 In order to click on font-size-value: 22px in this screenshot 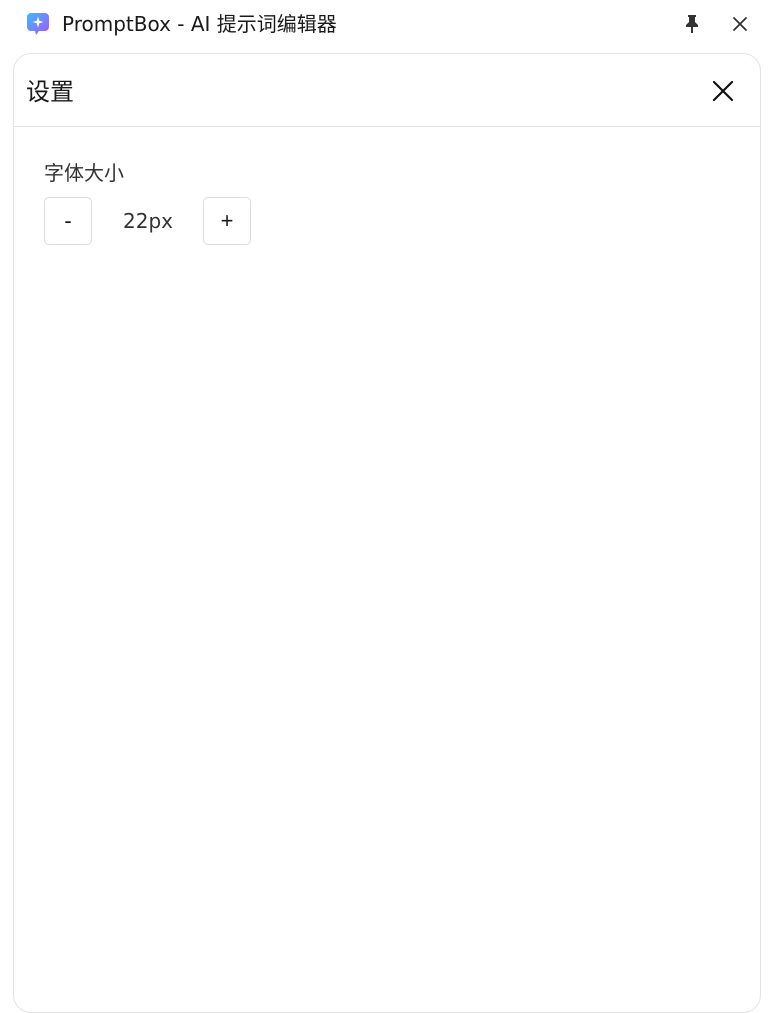, I will do `click(148, 221)`.